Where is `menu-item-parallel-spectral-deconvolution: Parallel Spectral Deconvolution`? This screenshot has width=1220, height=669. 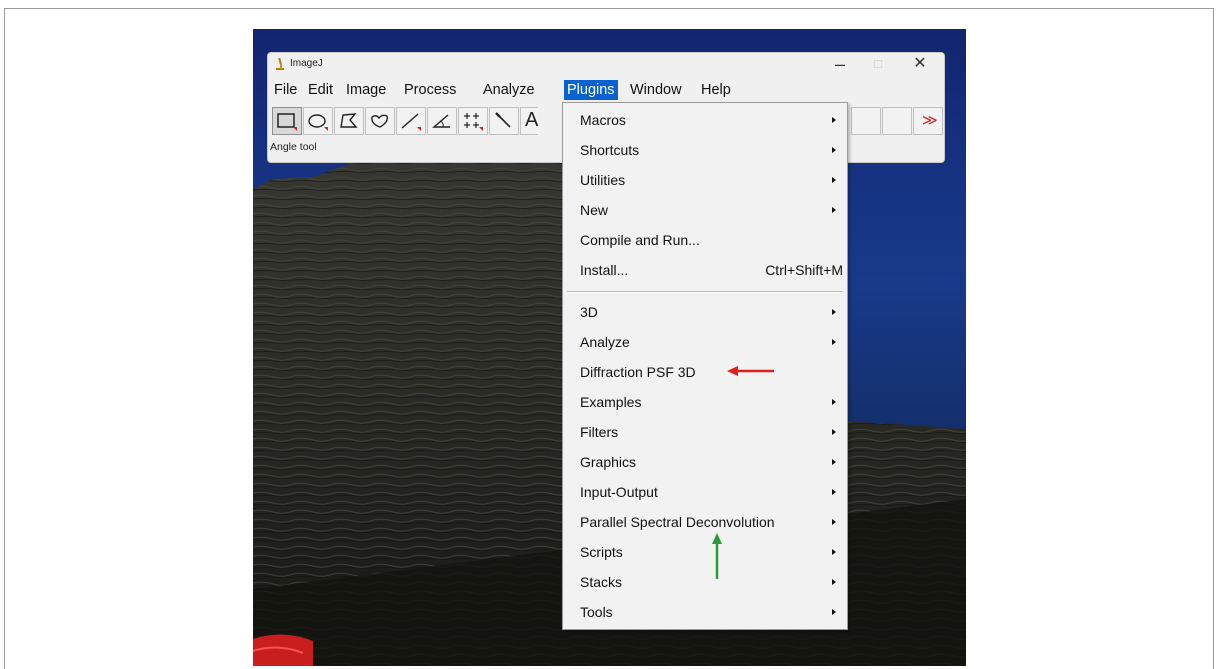 menu-item-parallel-spectral-deconvolution: Parallel Spectral Deconvolution is located at coordinates (705, 522).